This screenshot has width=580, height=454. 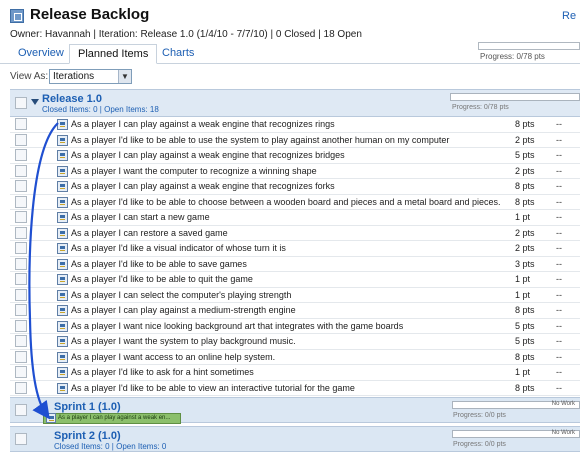 What do you see at coordinates (569, 16) in the screenshot?
I see `header-link: Re` at bounding box center [569, 16].